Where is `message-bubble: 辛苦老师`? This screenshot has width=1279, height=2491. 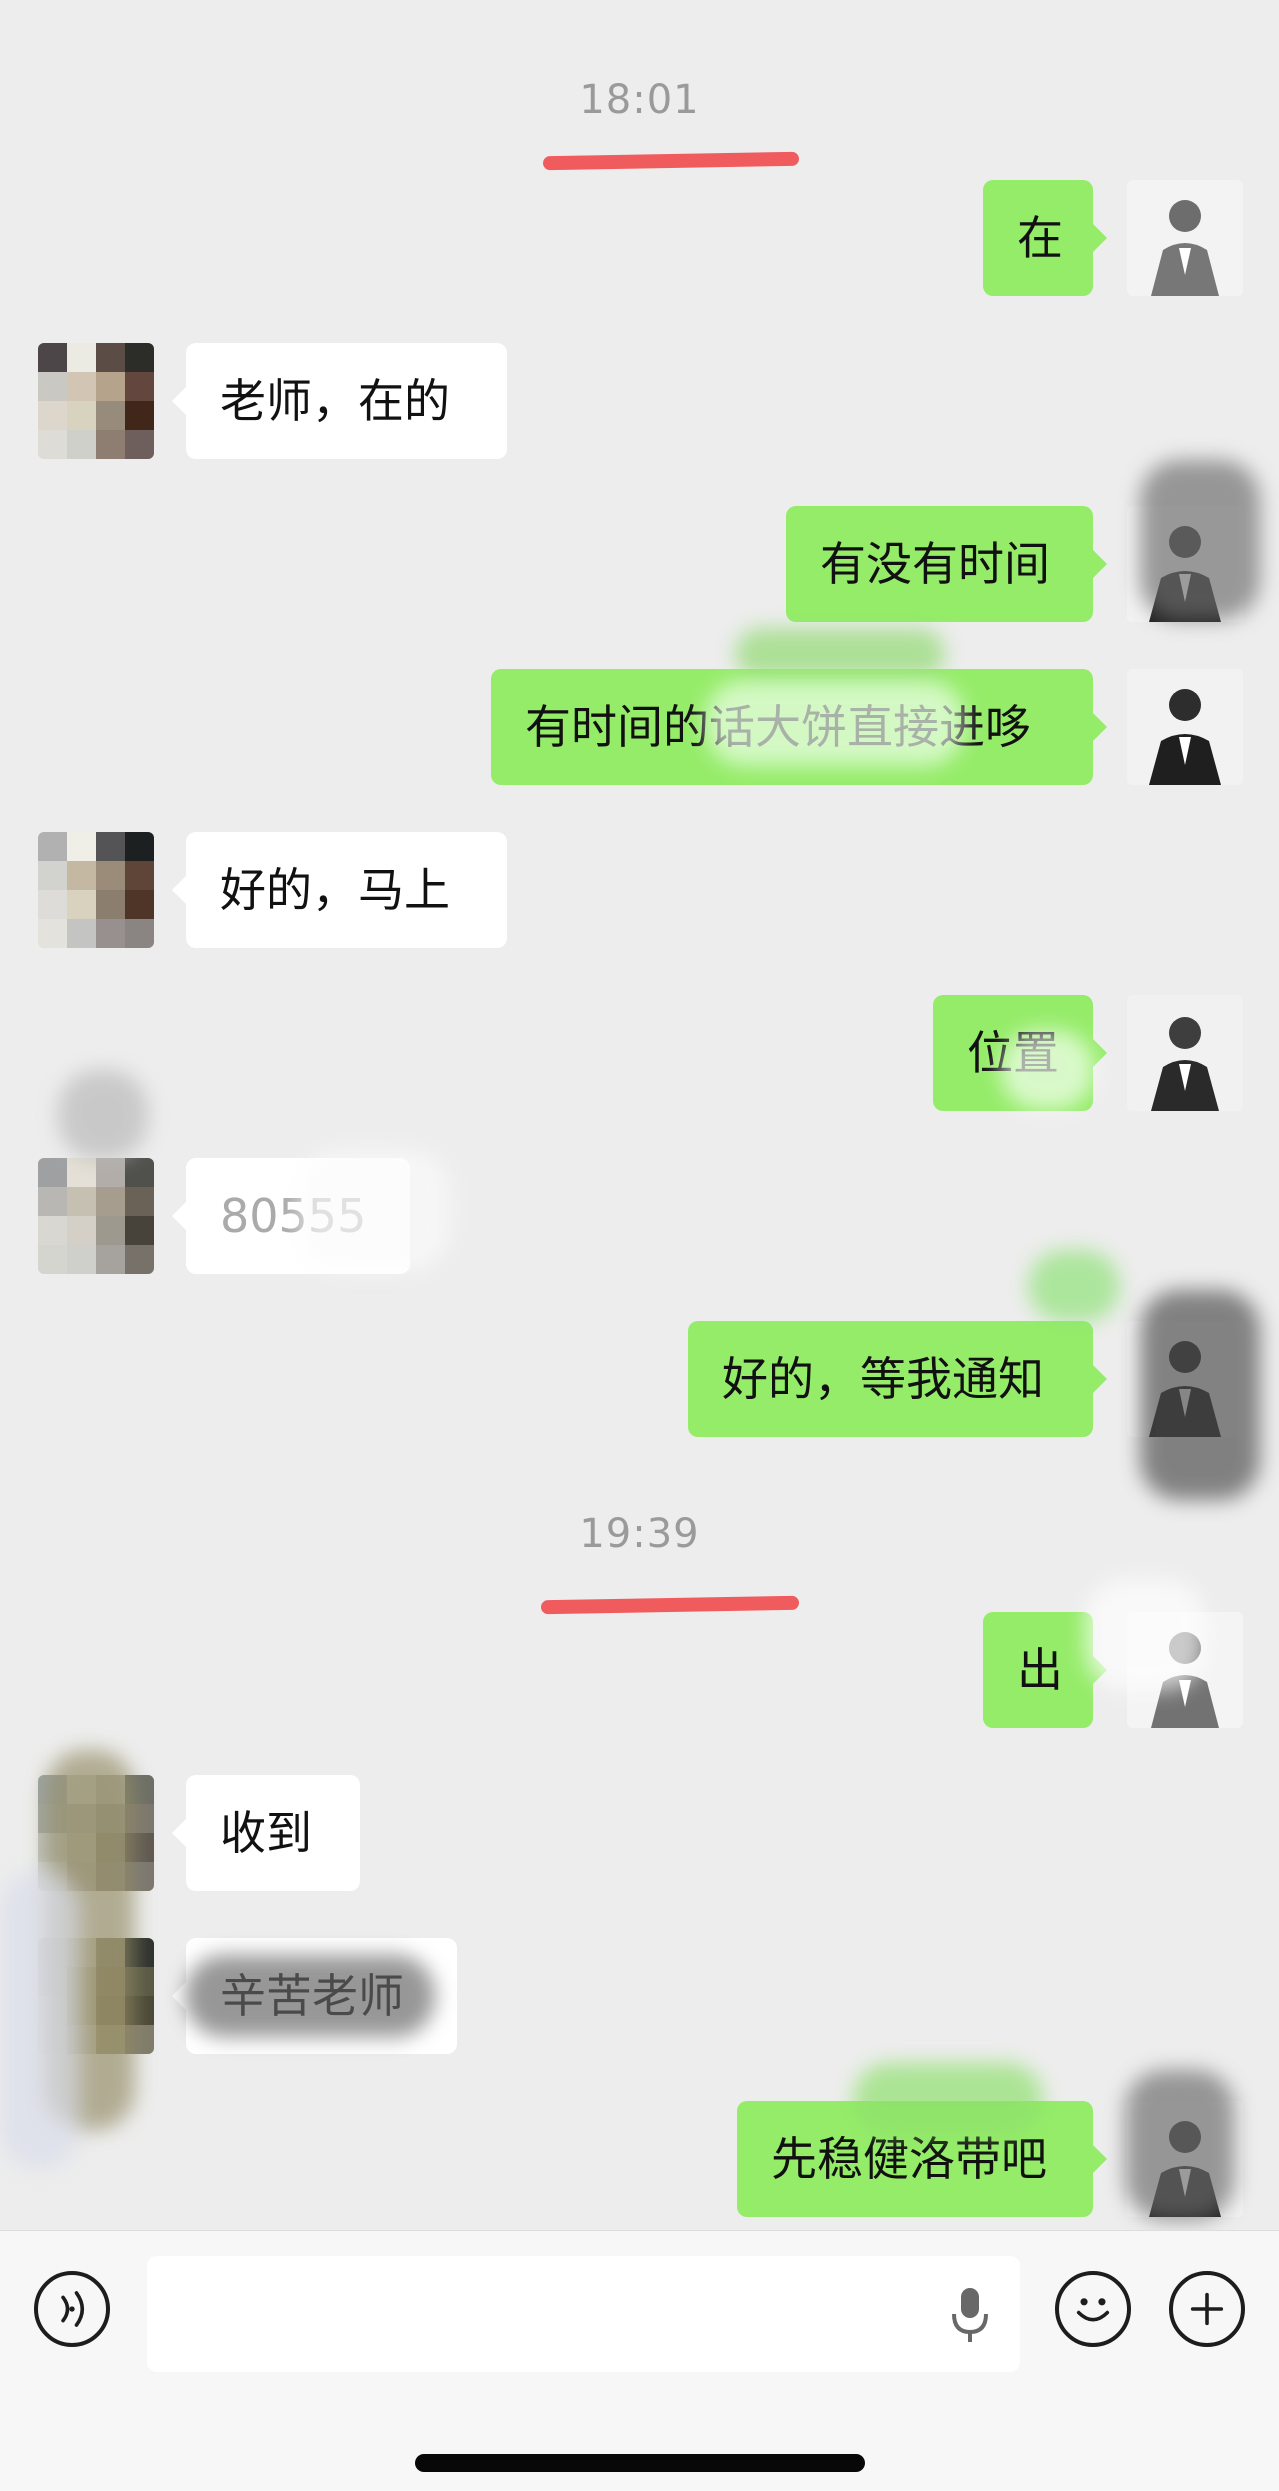
message-bubble: 辛苦老师 is located at coordinates (314, 1996).